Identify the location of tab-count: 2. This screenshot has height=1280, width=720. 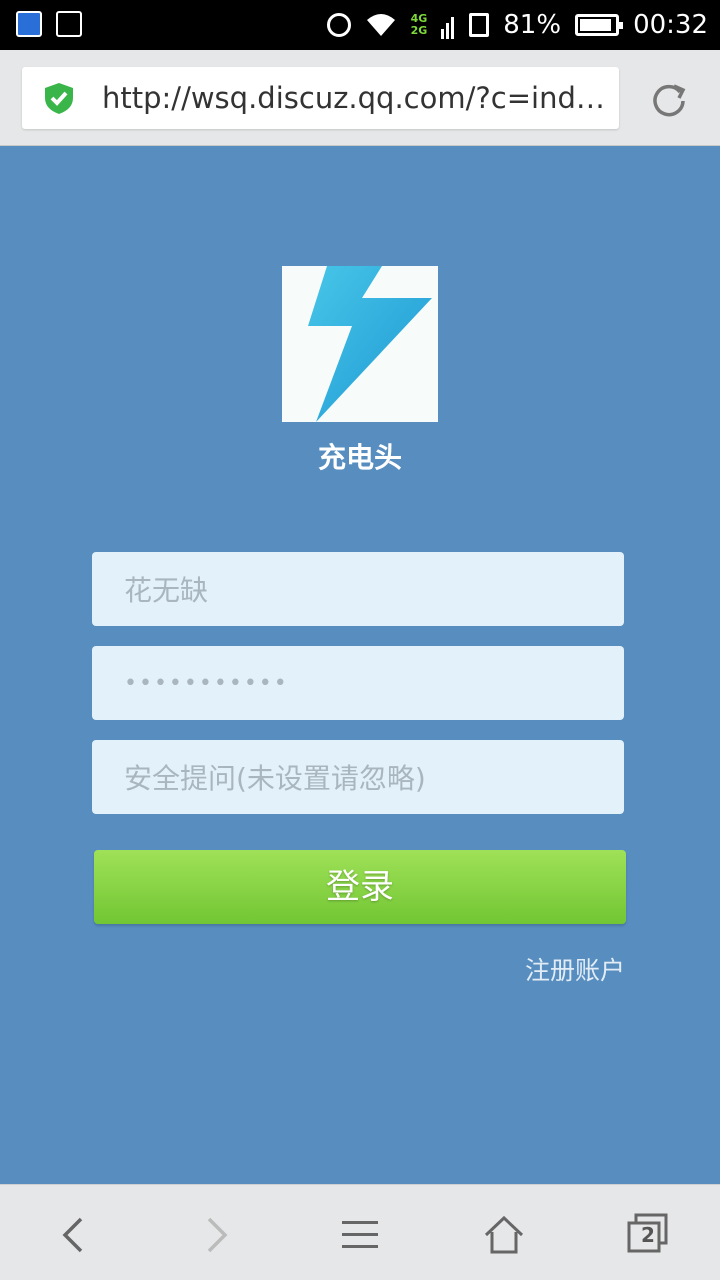
(648, 1235).